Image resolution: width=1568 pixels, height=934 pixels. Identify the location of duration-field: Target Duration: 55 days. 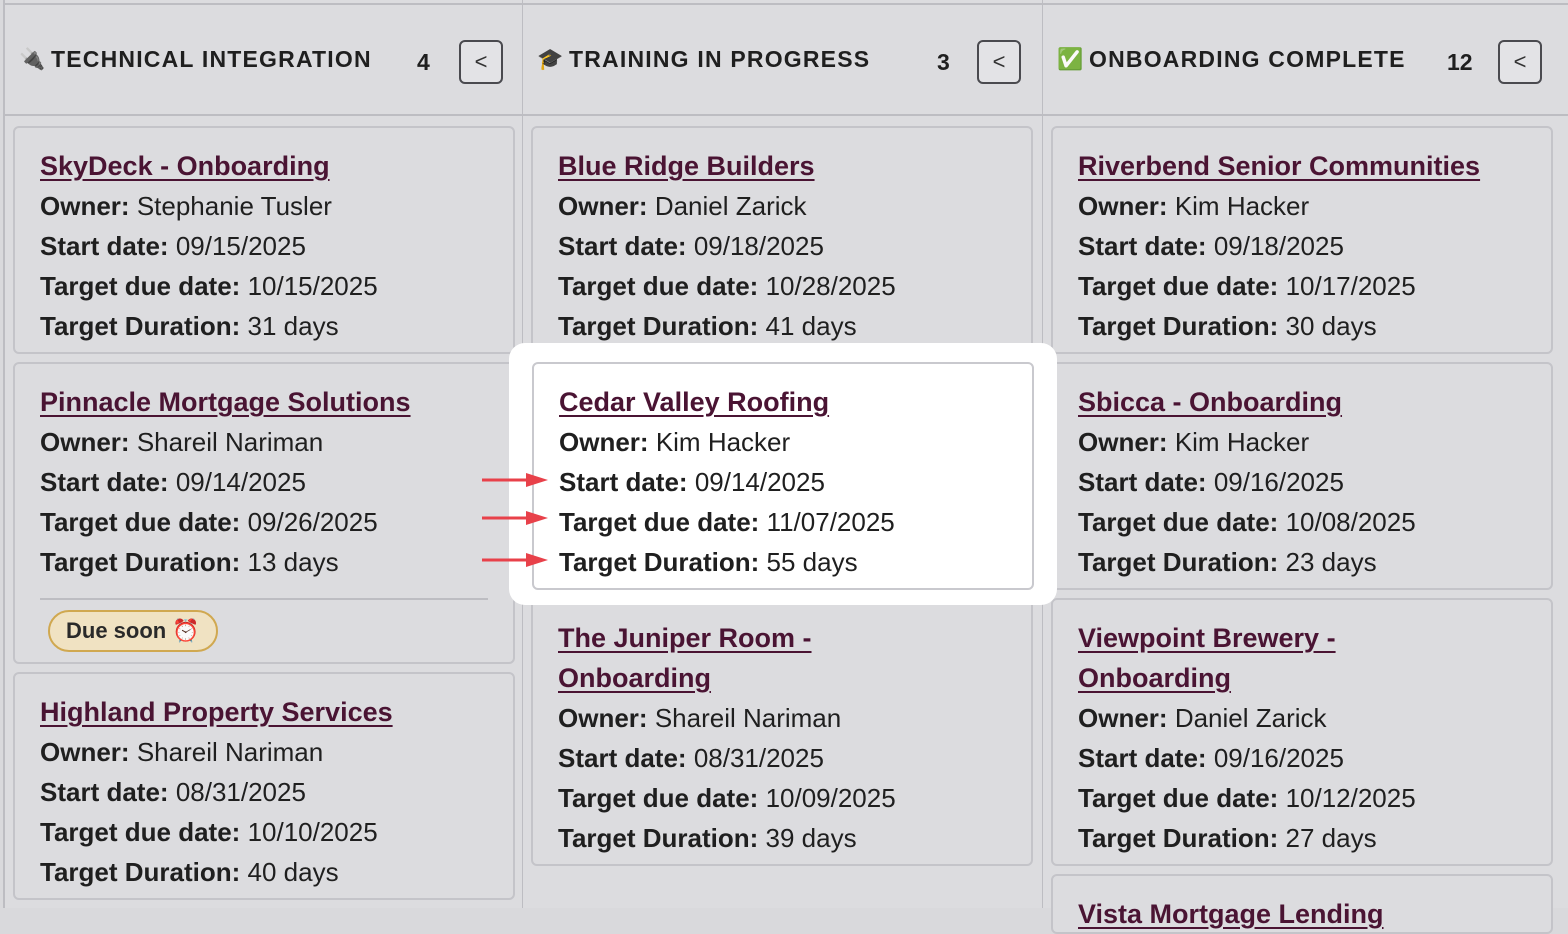
(708, 562).